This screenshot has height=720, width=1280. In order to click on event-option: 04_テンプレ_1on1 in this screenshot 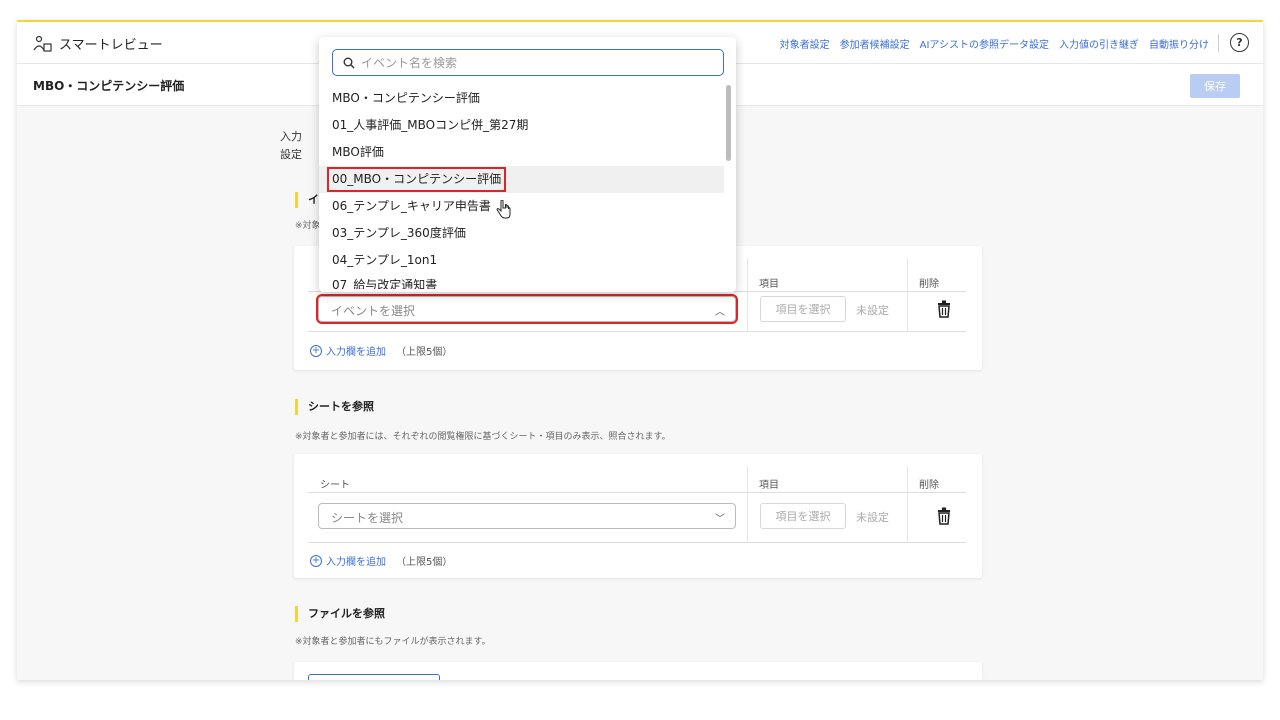, I will do `click(521, 260)`.